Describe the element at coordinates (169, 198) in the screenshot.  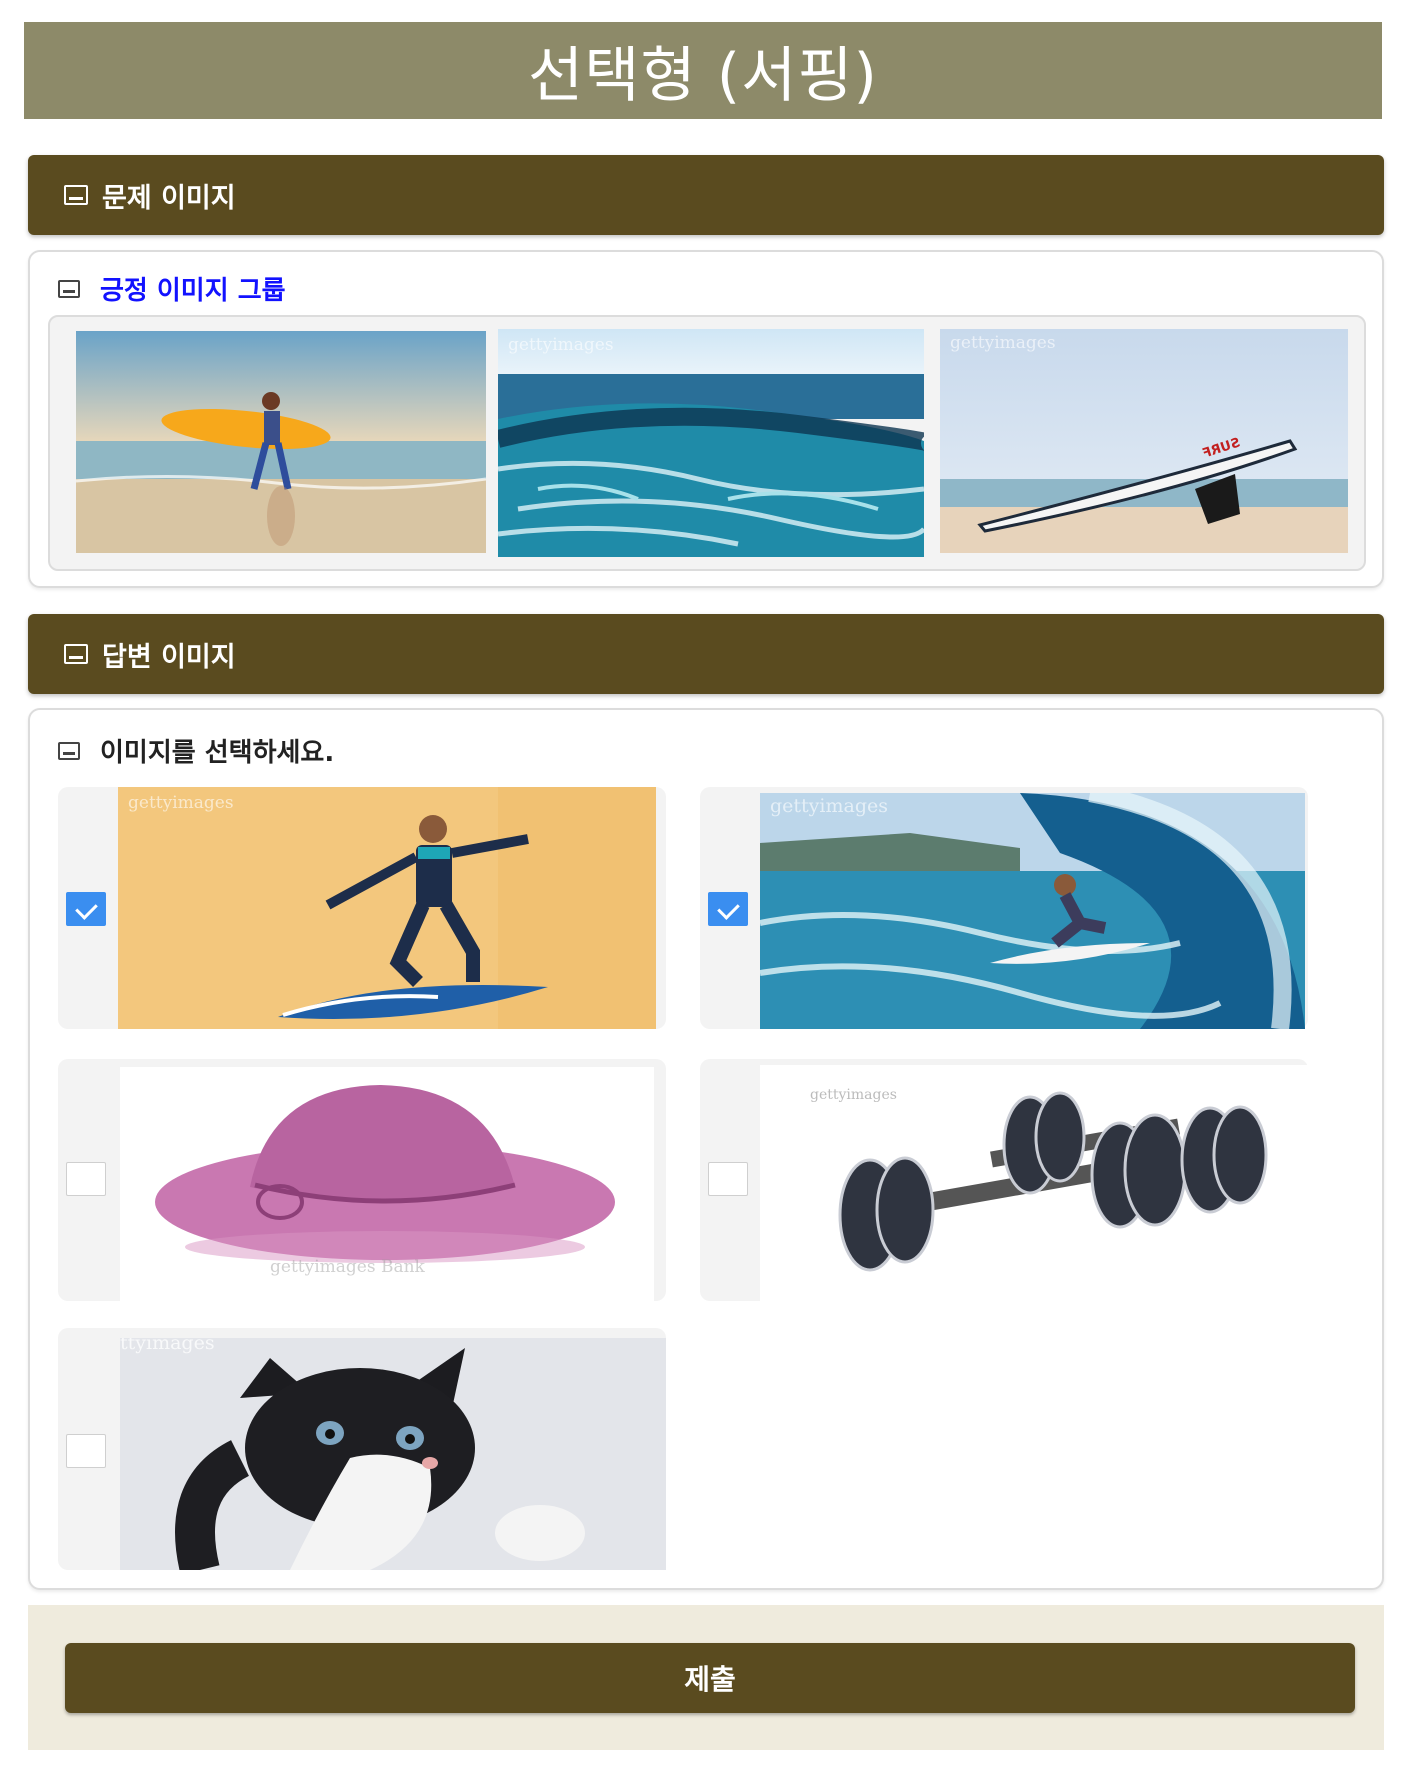
I see `question-section-title: 문제 이미지` at that location.